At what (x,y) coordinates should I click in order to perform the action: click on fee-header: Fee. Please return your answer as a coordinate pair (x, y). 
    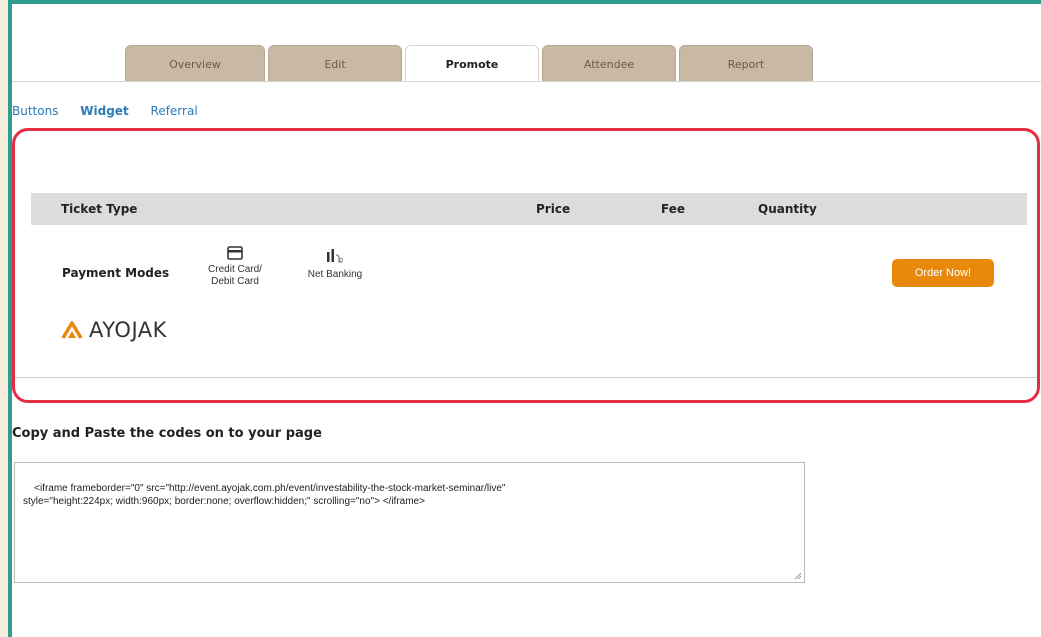
    Looking at the image, I should click on (673, 209).